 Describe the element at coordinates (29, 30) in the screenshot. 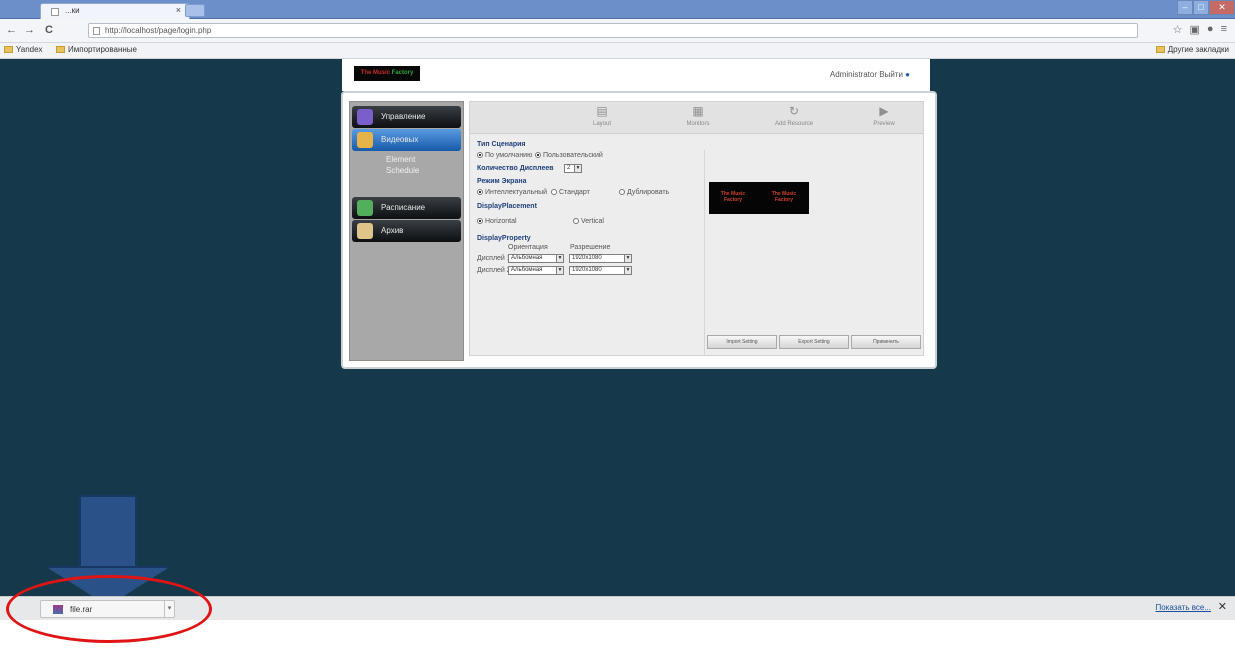

I see `forward-button: →` at that location.